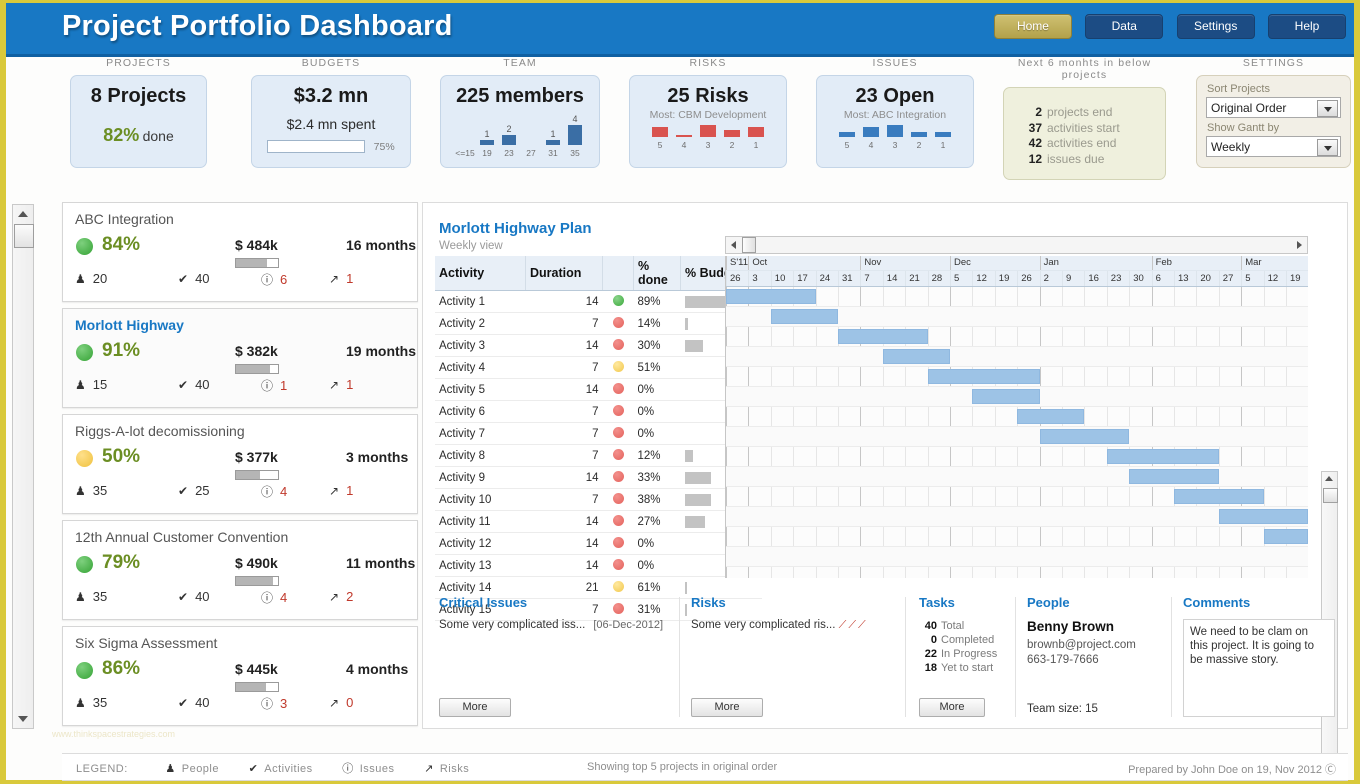 The image size is (1360, 784). Describe the element at coordinates (1062, 709) in the screenshot. I see `people-team-size: Team size: 15` at that location.